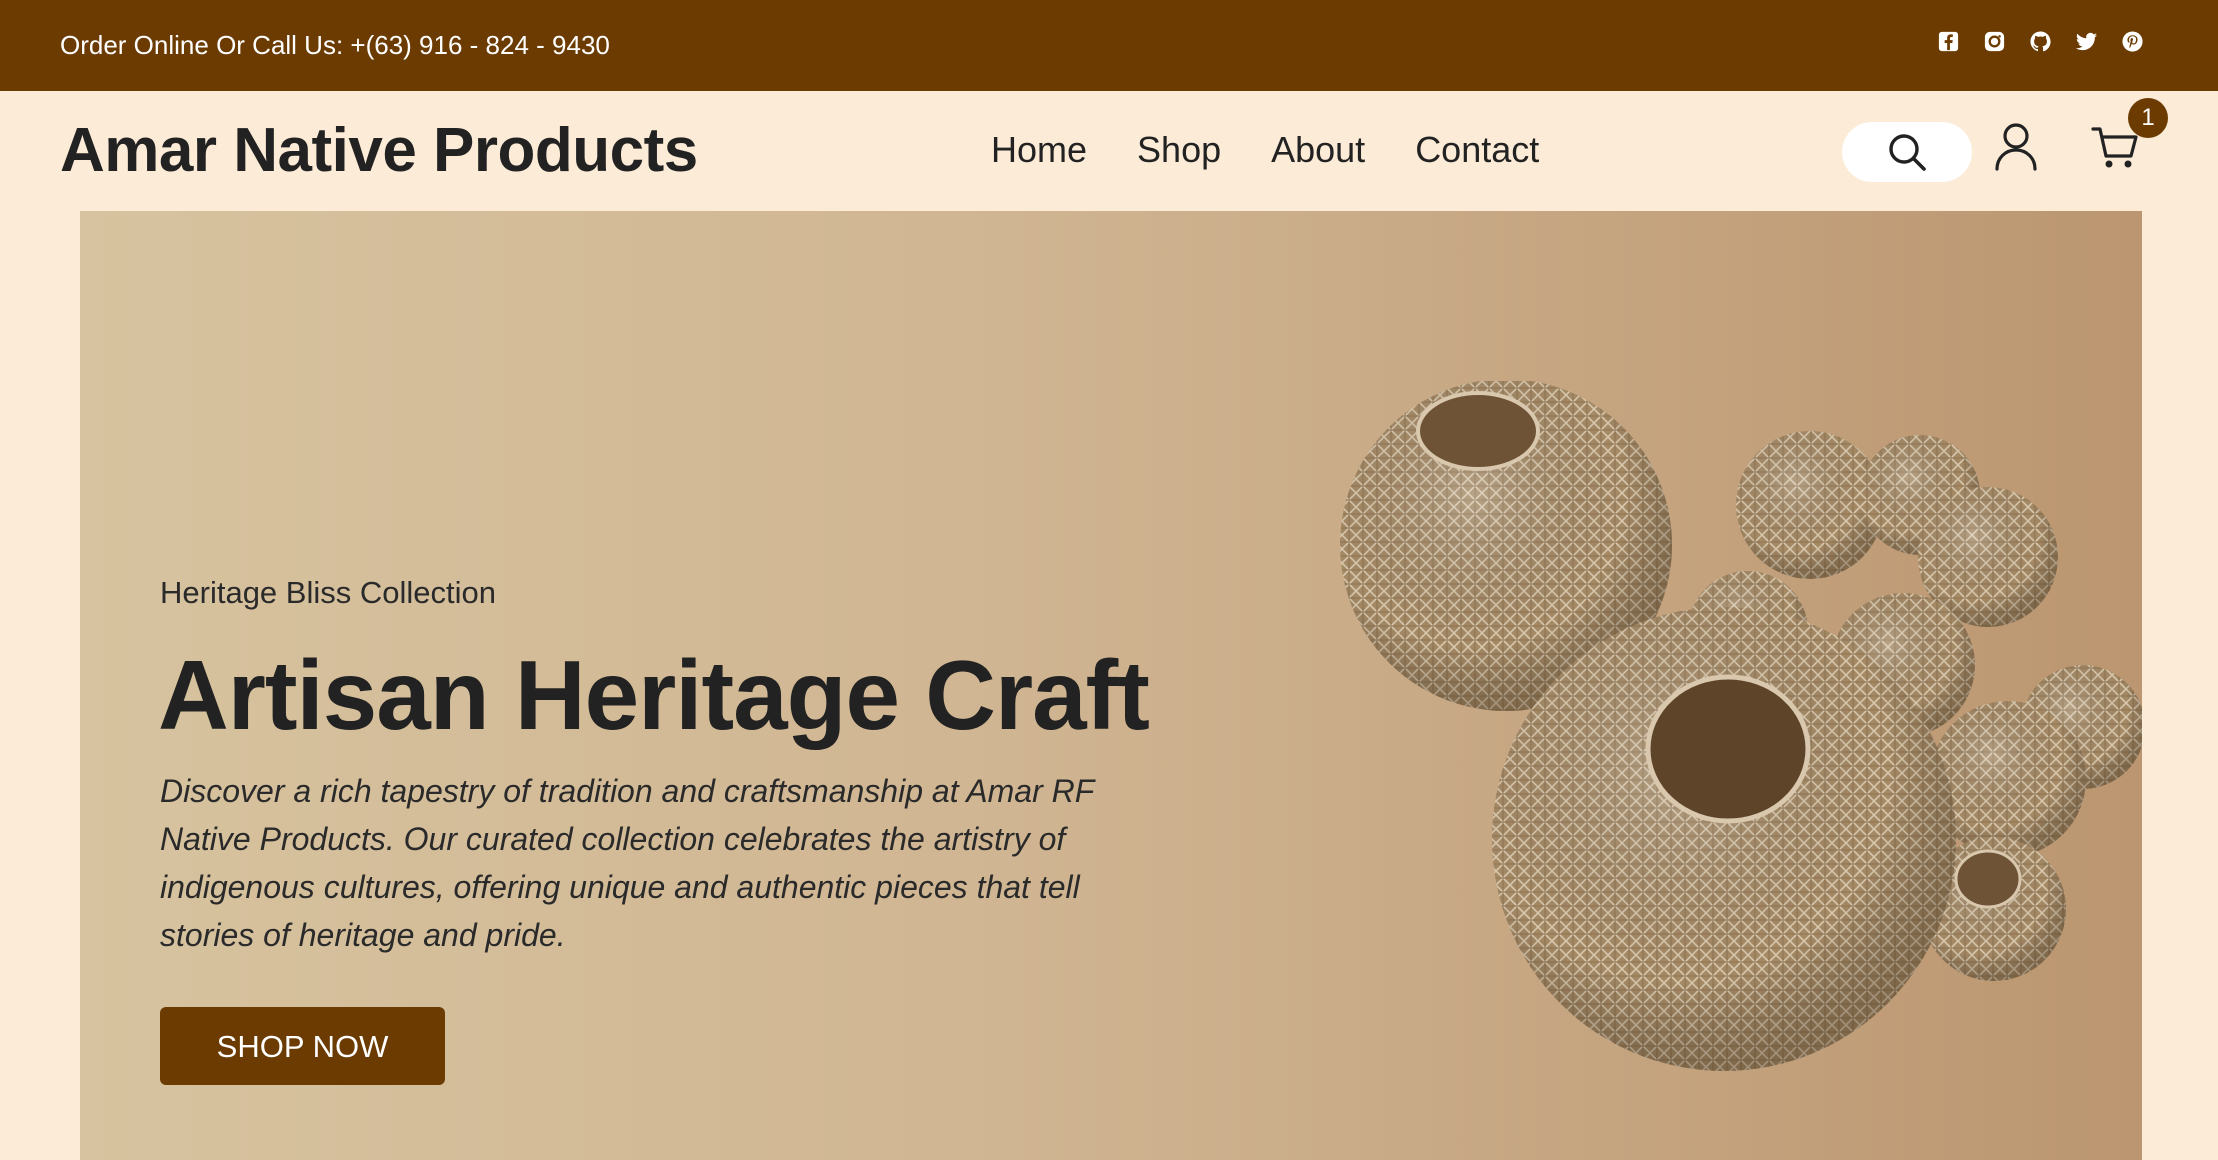  What do you see at coordinates (1948, 41) in the screenshot?
I see `facebook-icon` at bounding box center [1948, 41].